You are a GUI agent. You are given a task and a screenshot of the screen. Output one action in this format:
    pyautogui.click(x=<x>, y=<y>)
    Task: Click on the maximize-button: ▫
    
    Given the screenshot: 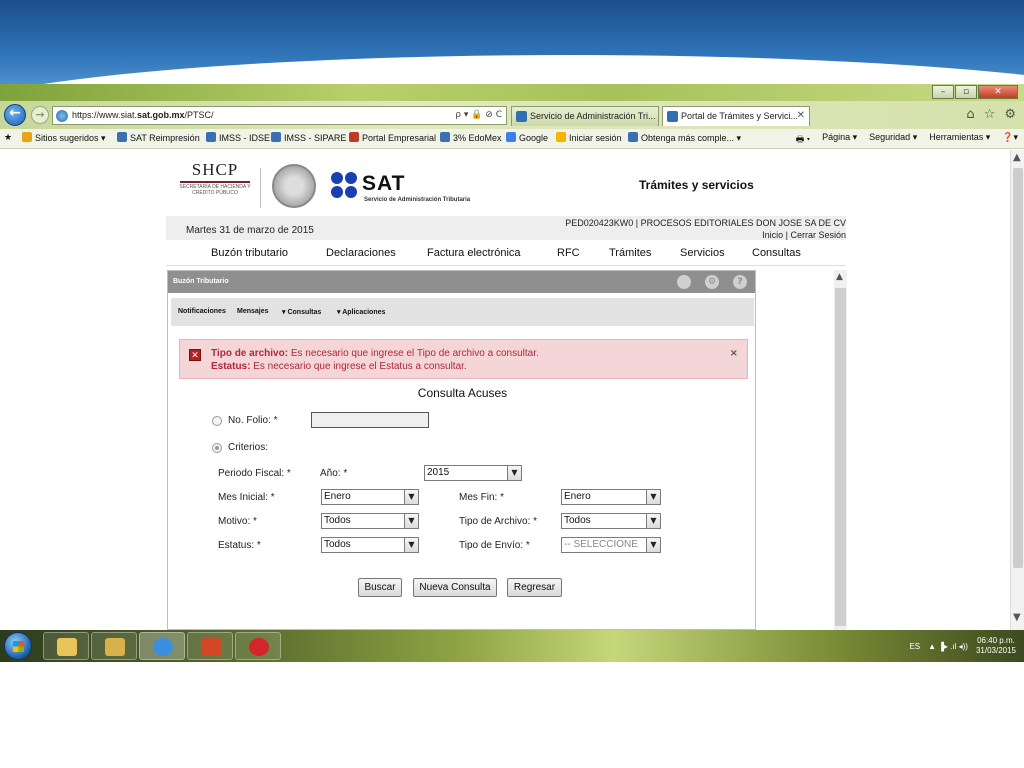 What is the action you would take?
    pyautogui.click(x=966, y=92)
    